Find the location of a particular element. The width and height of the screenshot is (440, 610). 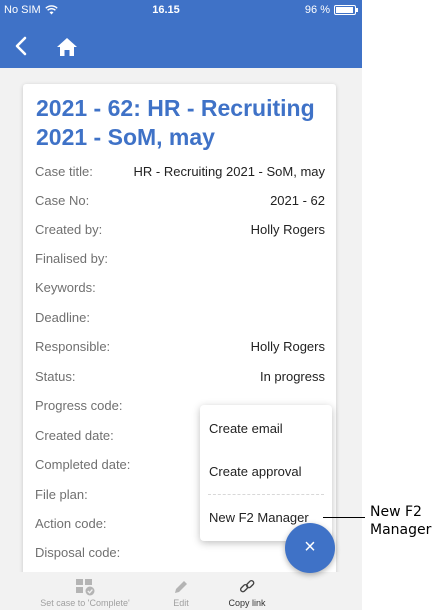

bottom-toolbar: Set case to 'Complete' Edit Copy link is located at coordinates (181, 591).